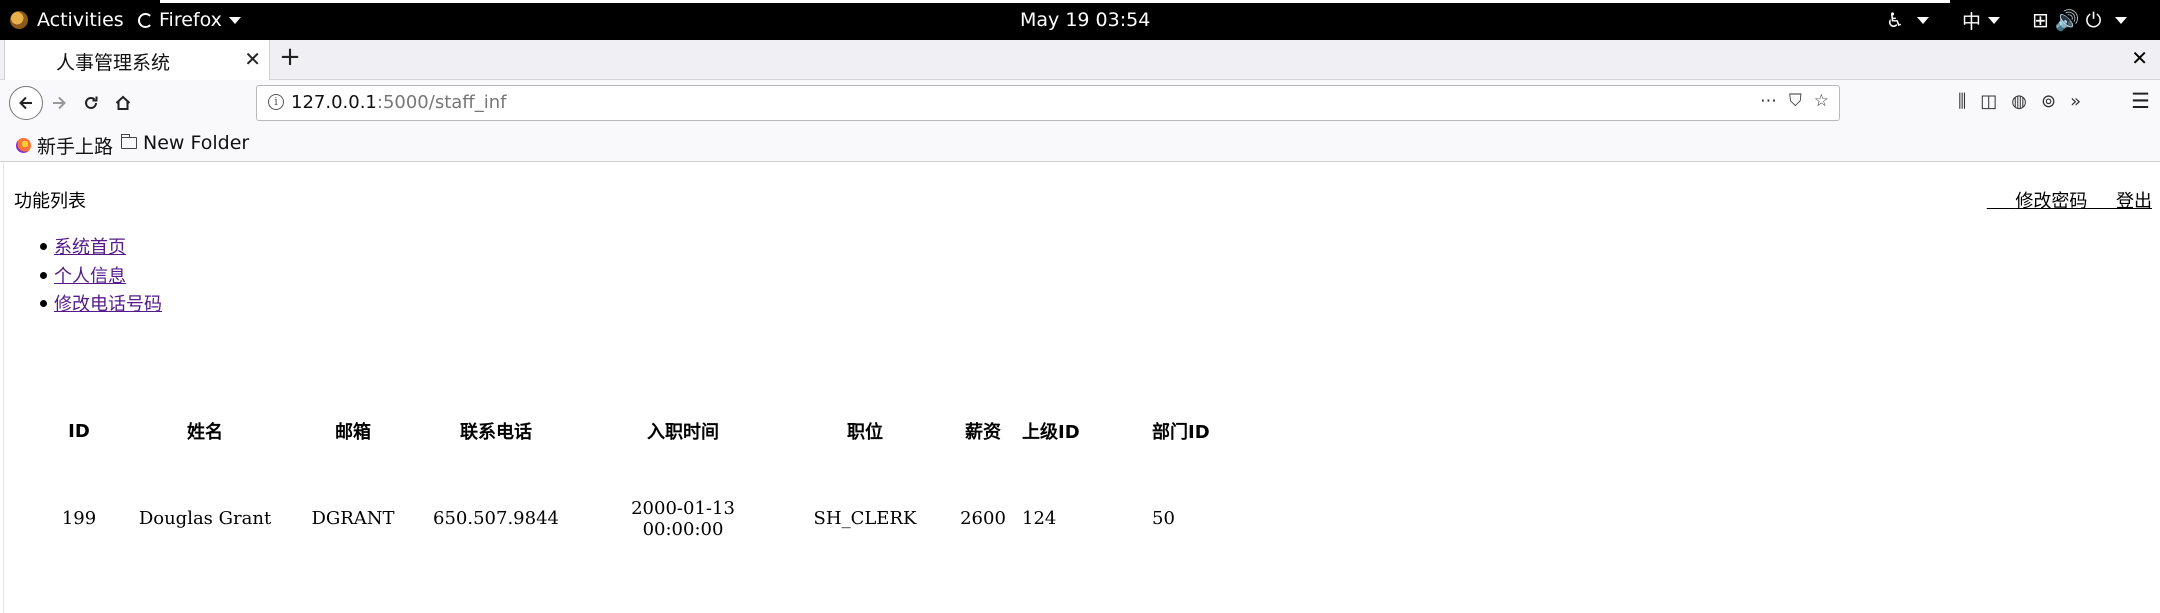 The width and height of the screenshot is (2160, 613). What do you see at coordinates (2048, 101) in the screenshot?
I see `extension-icon: ⊚` at bounding box center [2048, 101].